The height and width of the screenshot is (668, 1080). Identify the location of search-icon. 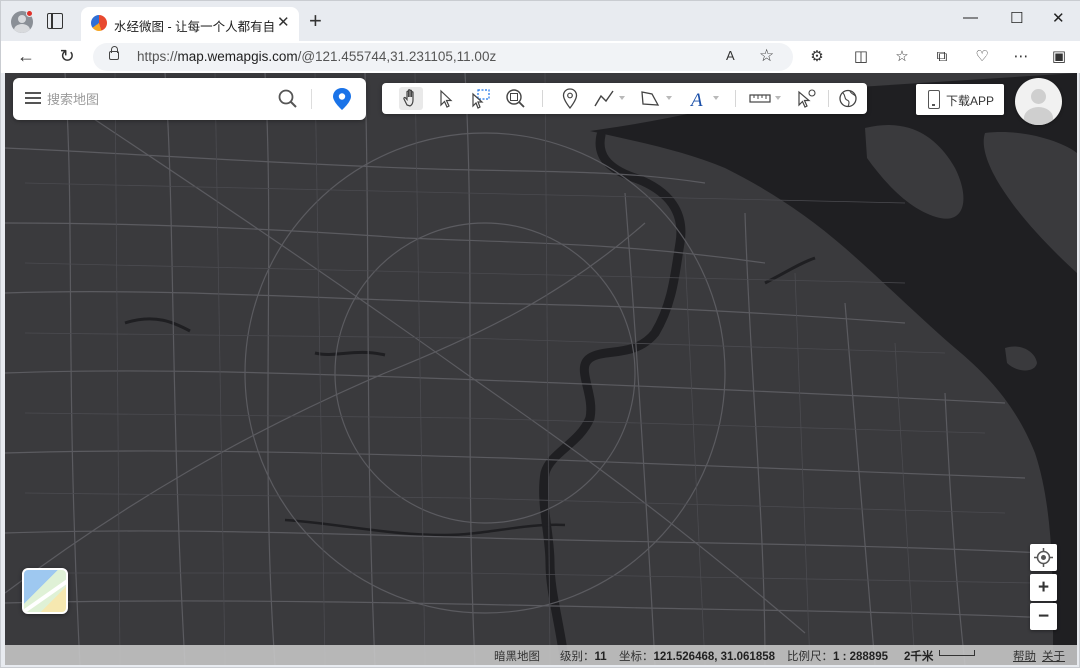
(288, 99).